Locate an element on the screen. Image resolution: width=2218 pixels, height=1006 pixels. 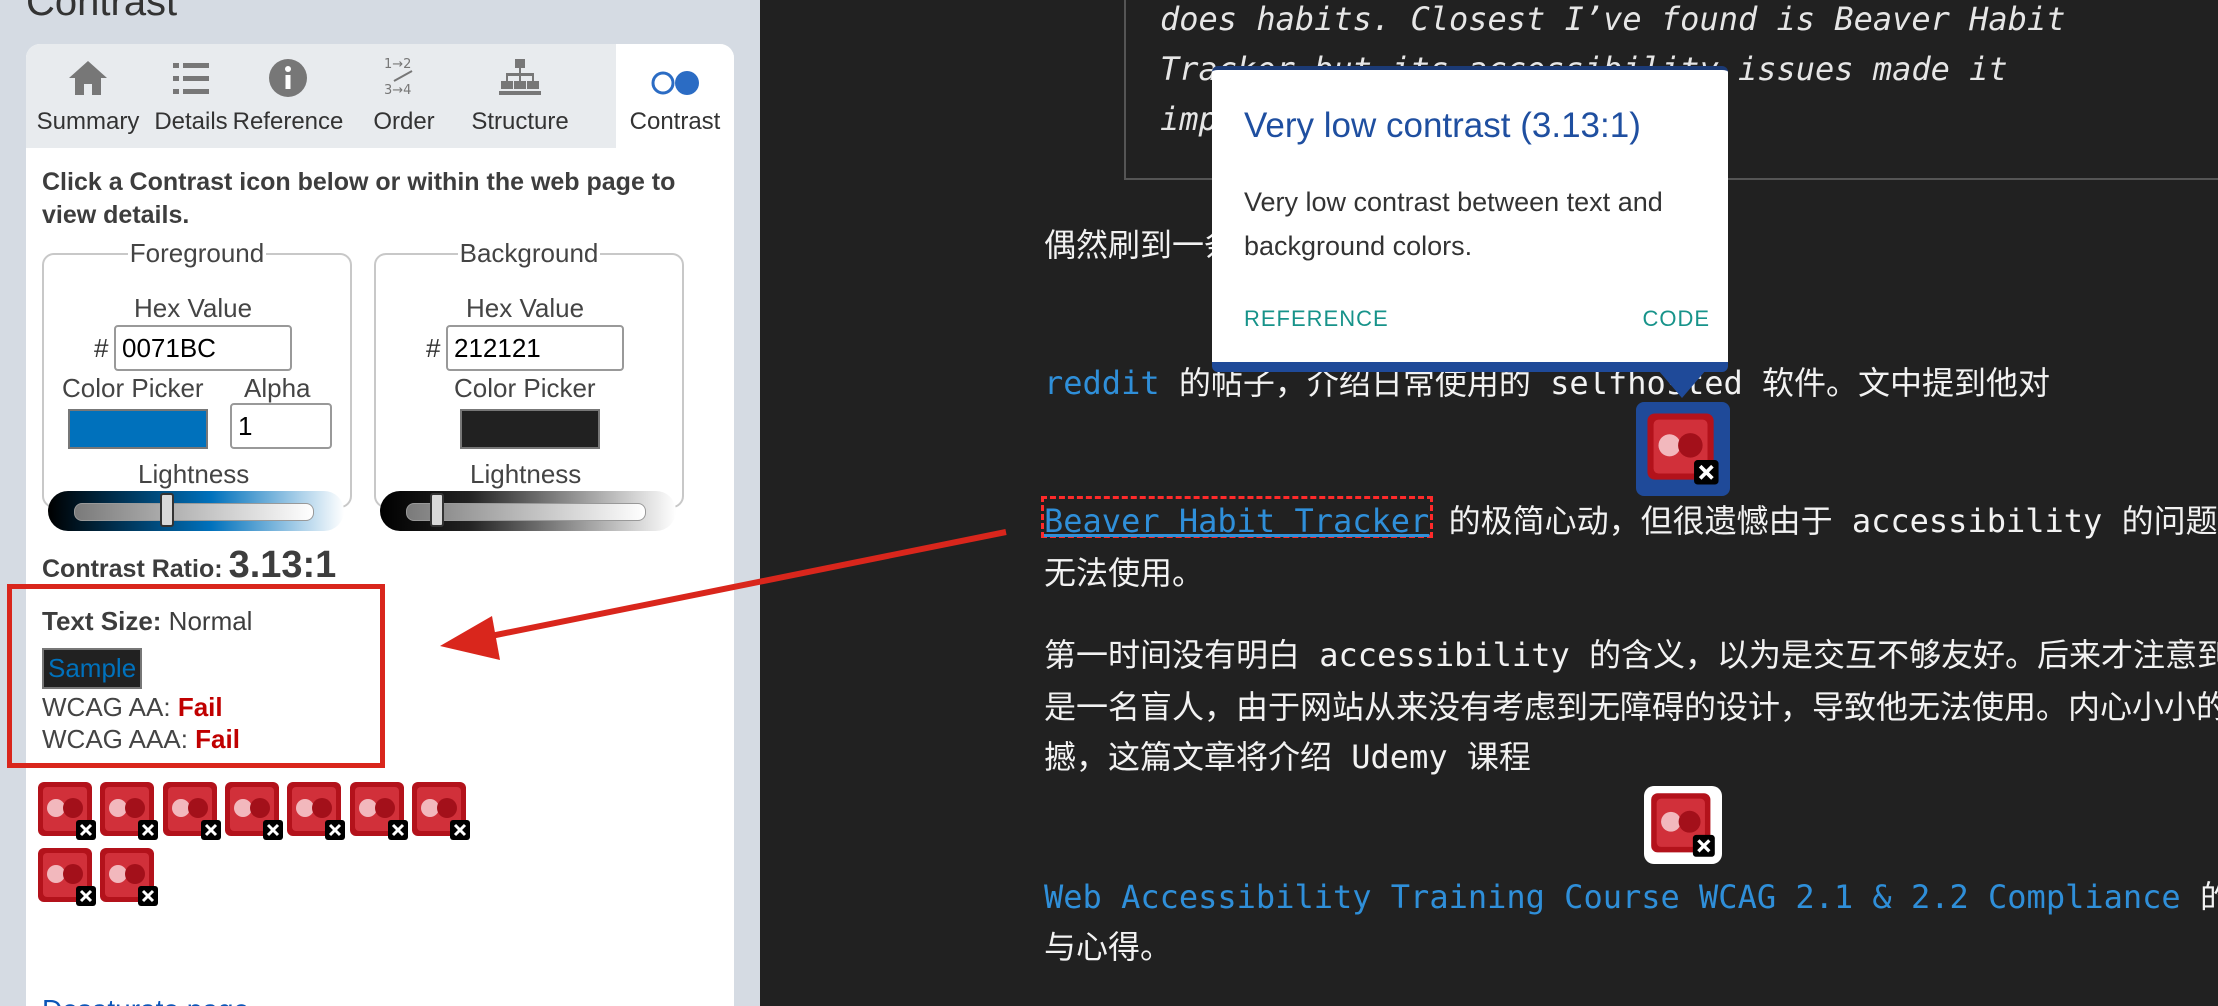
tab-label: Structure is located at coordinates (520, 121).